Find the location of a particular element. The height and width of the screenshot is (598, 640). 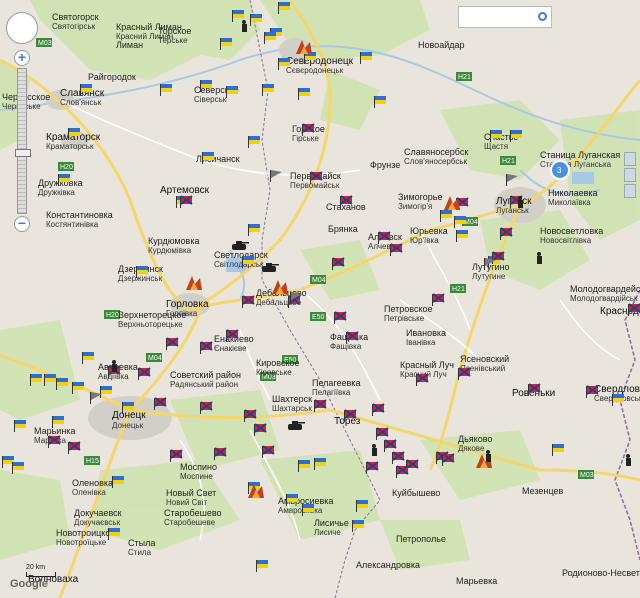

place-name: Стыла is located at coordinates (141, 543).